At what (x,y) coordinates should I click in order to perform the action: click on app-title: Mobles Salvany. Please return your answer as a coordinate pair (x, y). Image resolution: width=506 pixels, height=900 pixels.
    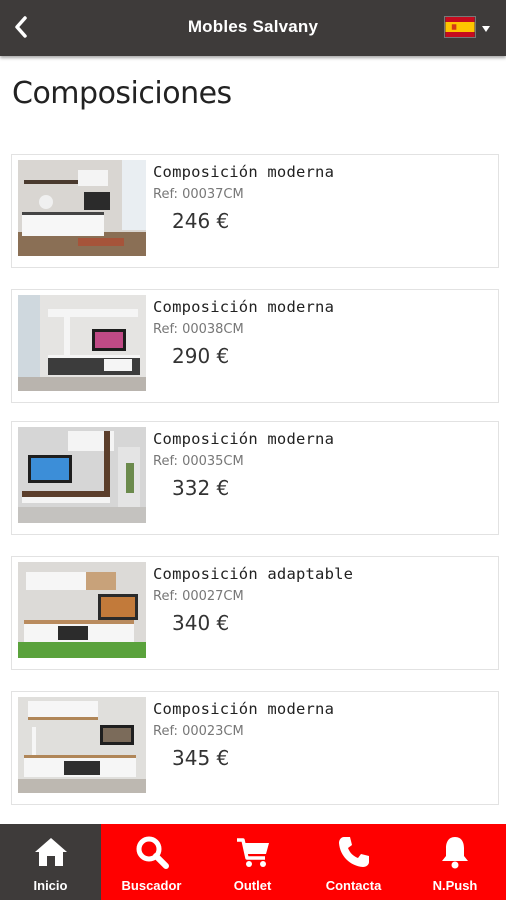
    Looking at the image, I should click on (253, 26).